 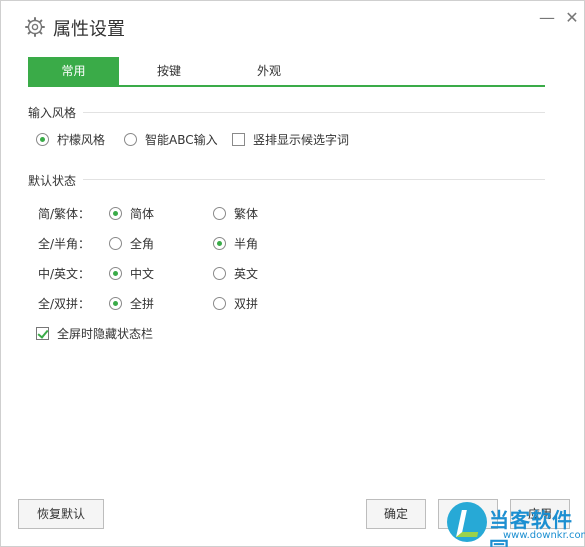 I want to click on option-vertical-candidates: 竖排显示候选字词, so click(x=290, y=139).